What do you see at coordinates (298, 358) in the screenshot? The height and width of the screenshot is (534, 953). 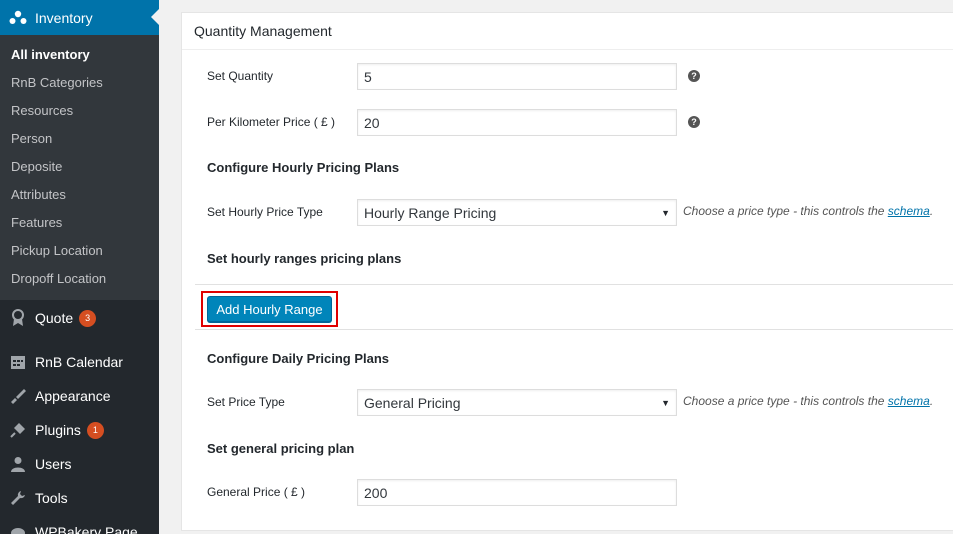 I see `daily-pricing-heading: Configure Daily Pricing Plans` at bounding box center [298, 358].